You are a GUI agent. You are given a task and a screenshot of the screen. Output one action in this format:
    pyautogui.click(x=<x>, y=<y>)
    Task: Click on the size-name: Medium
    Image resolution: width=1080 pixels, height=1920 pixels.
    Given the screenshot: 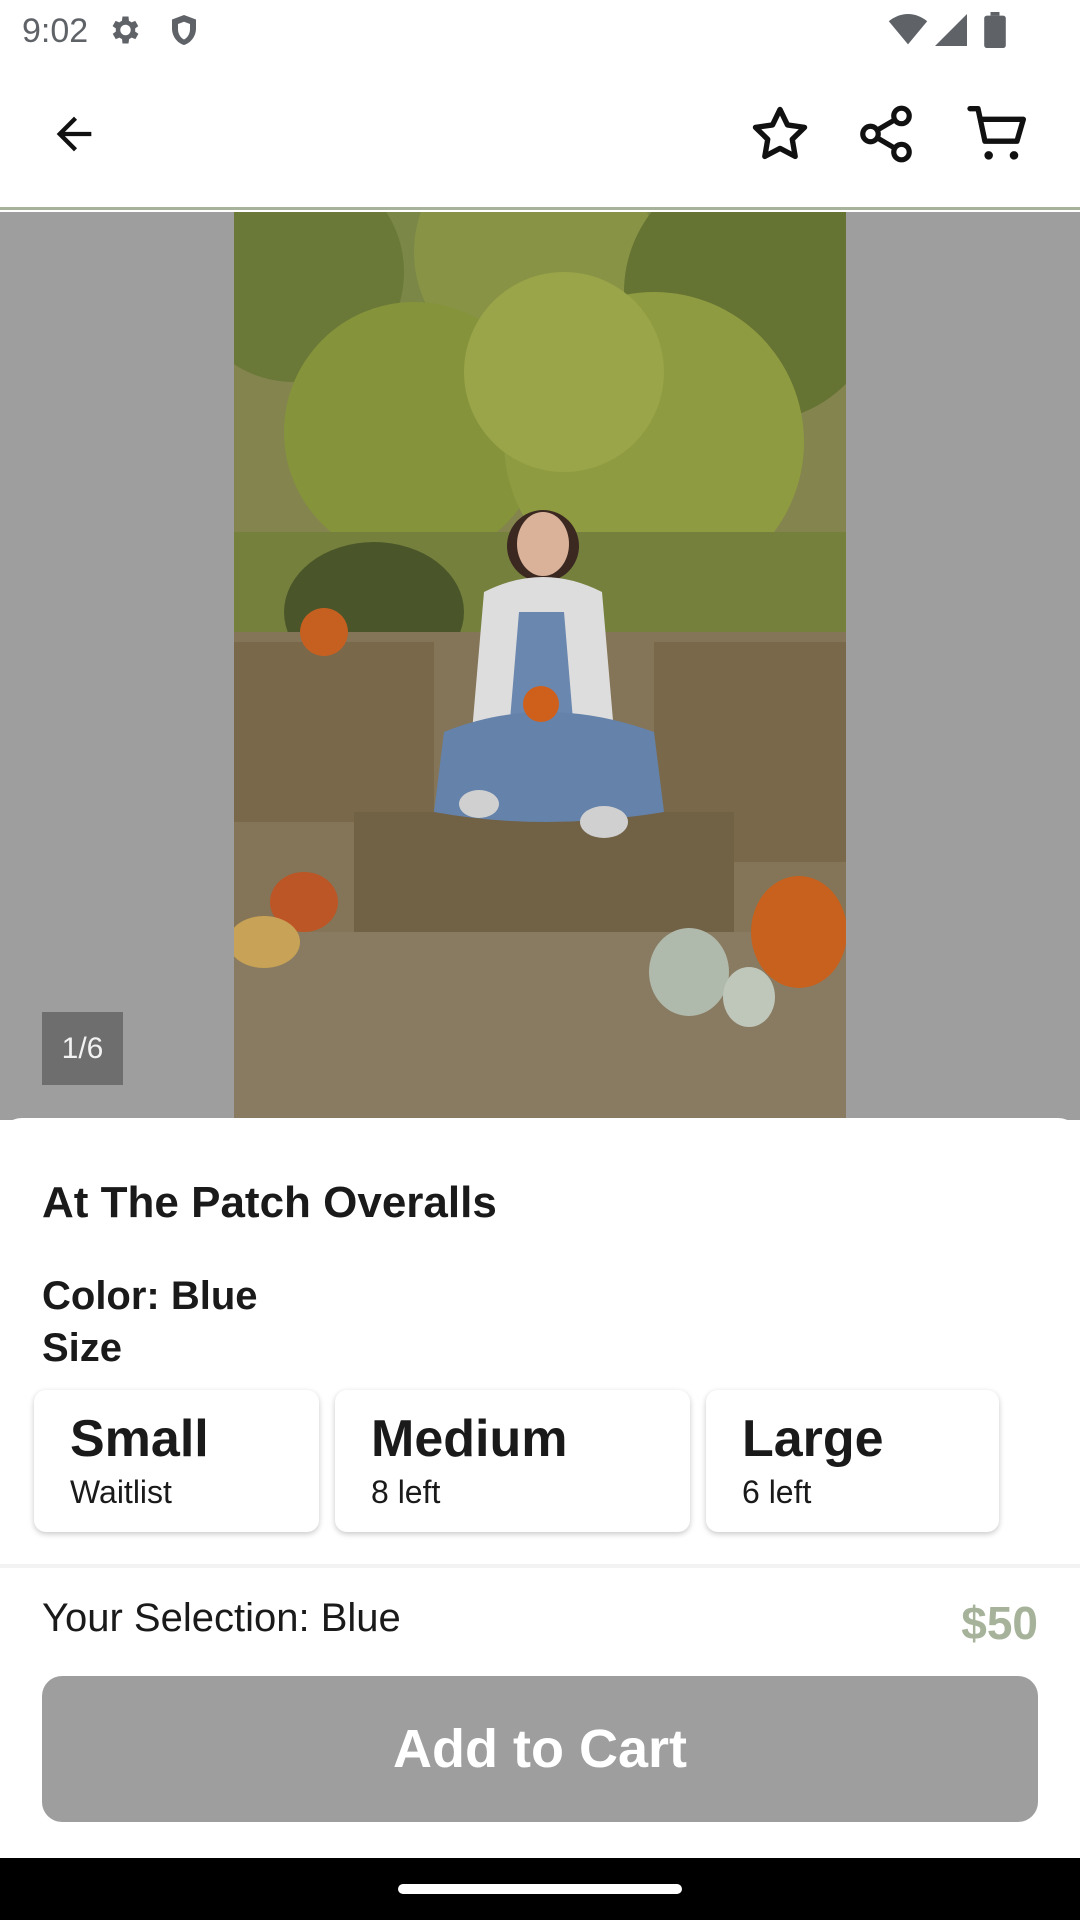 What is the action you would take?
    pyautogui.click(x=469, y=1439)
    